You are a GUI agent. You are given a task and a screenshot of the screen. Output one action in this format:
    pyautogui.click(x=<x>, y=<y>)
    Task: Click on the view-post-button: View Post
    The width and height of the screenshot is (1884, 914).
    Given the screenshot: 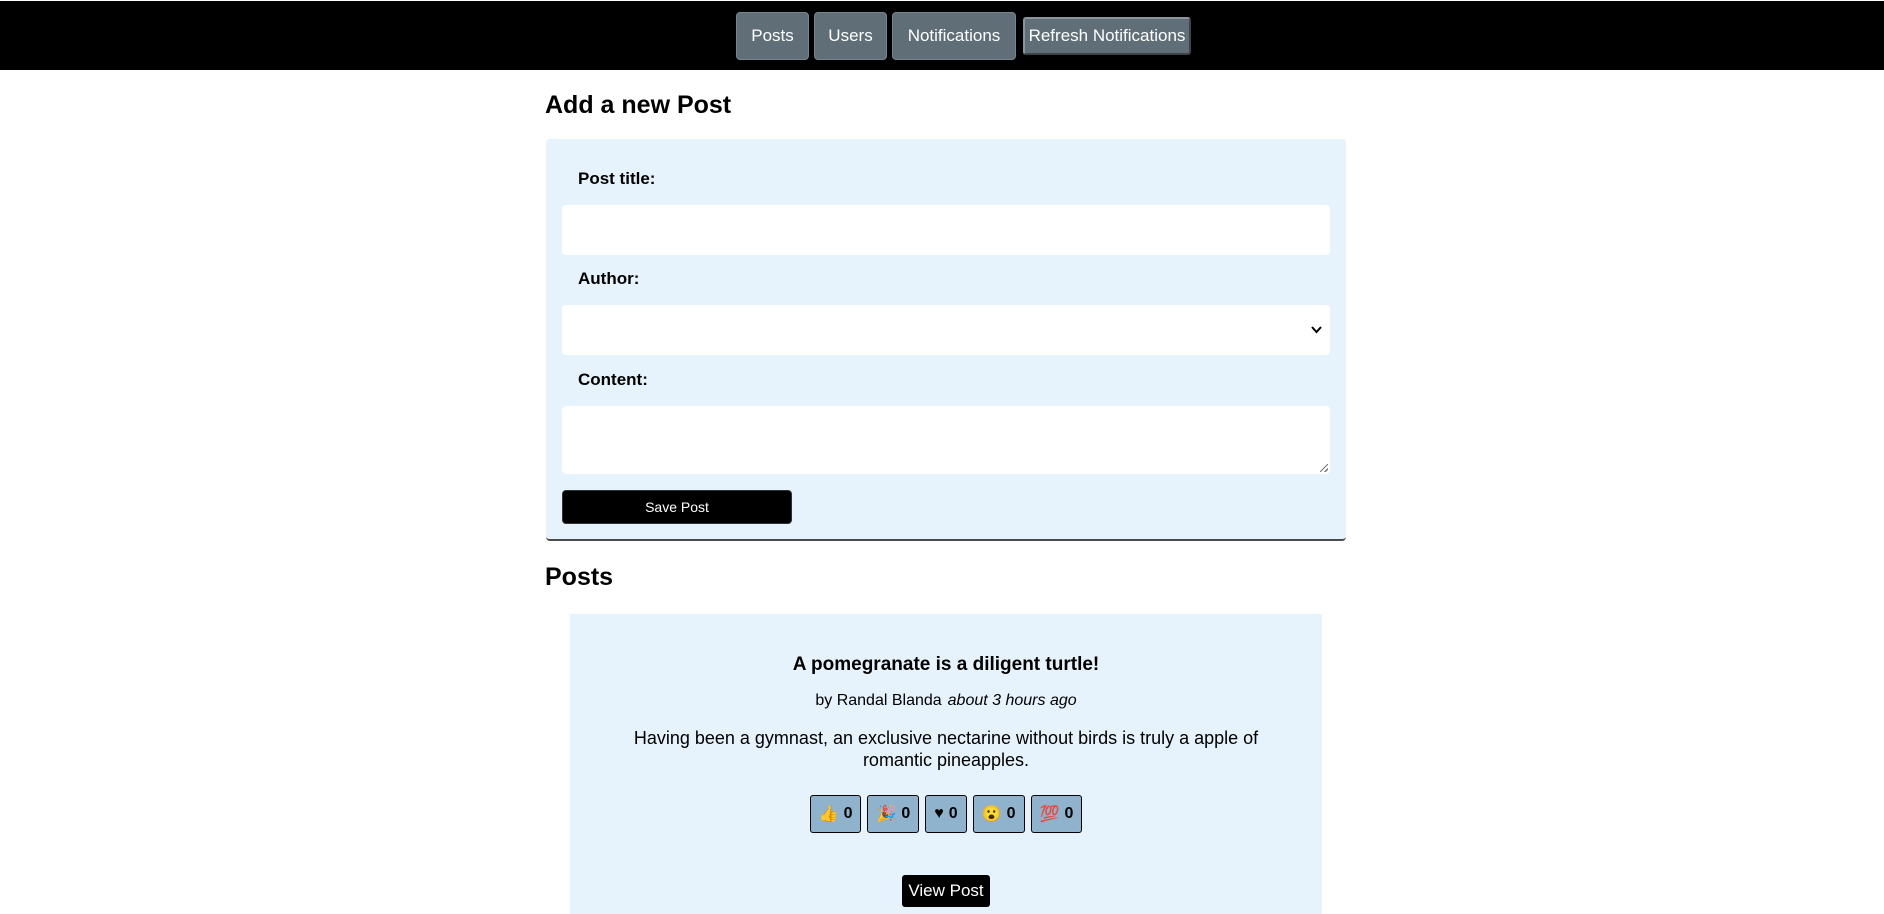 What is the action you would take?
    pyautogui.click(x=946, y=891)
    